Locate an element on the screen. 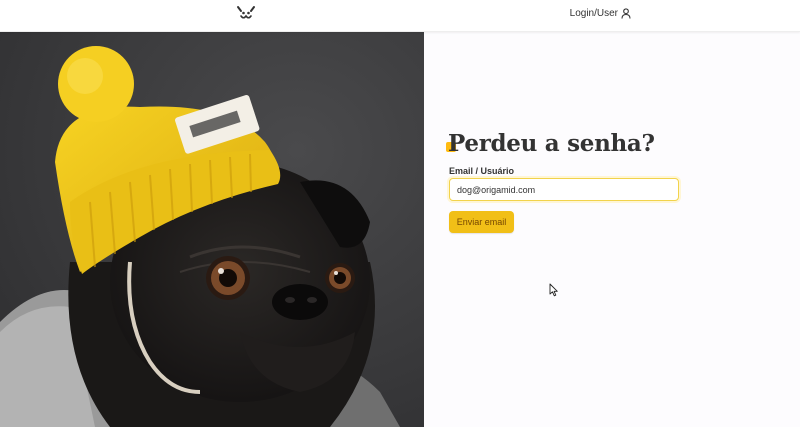 The height and width of the screenshot is (427, 800). login-link: Login/User is located at coordinates (600, 13).